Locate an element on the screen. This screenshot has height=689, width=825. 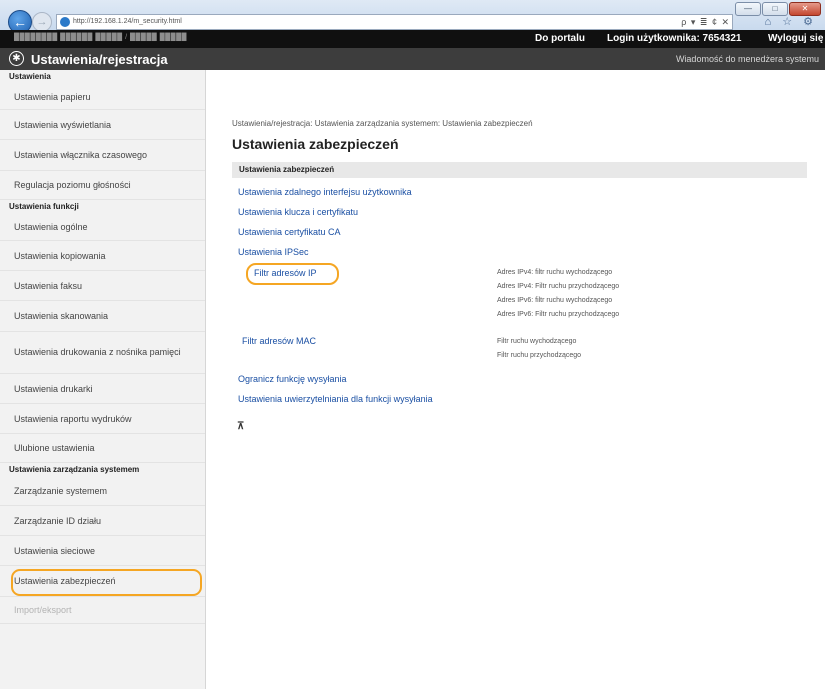
sidebar-item-fax: Ustawienia faksu is located at coordinates (102, 286).